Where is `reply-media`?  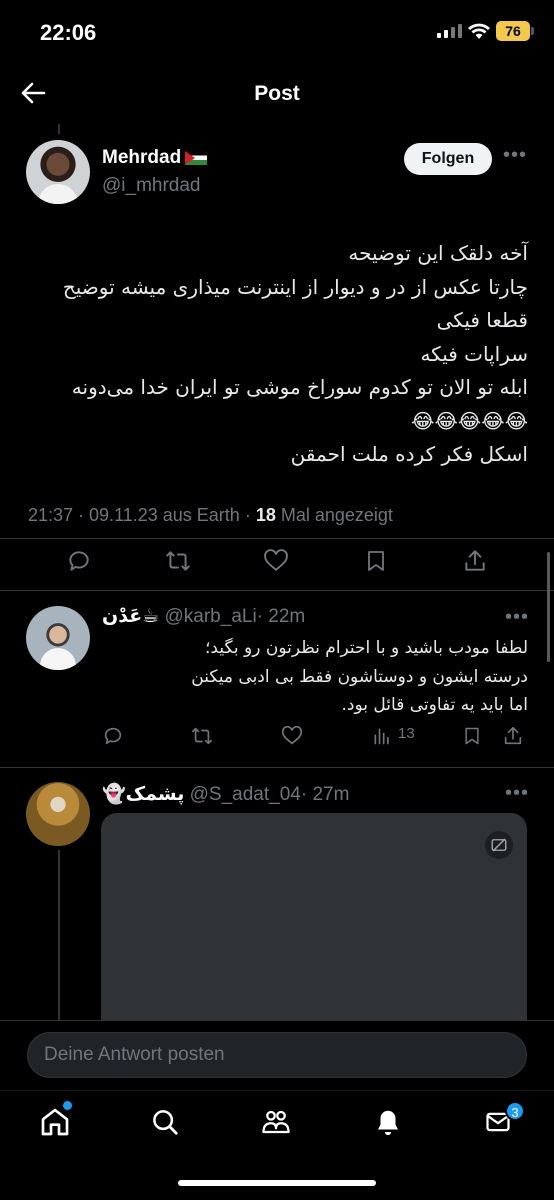
reply-media is located at coordinates (314, 920).